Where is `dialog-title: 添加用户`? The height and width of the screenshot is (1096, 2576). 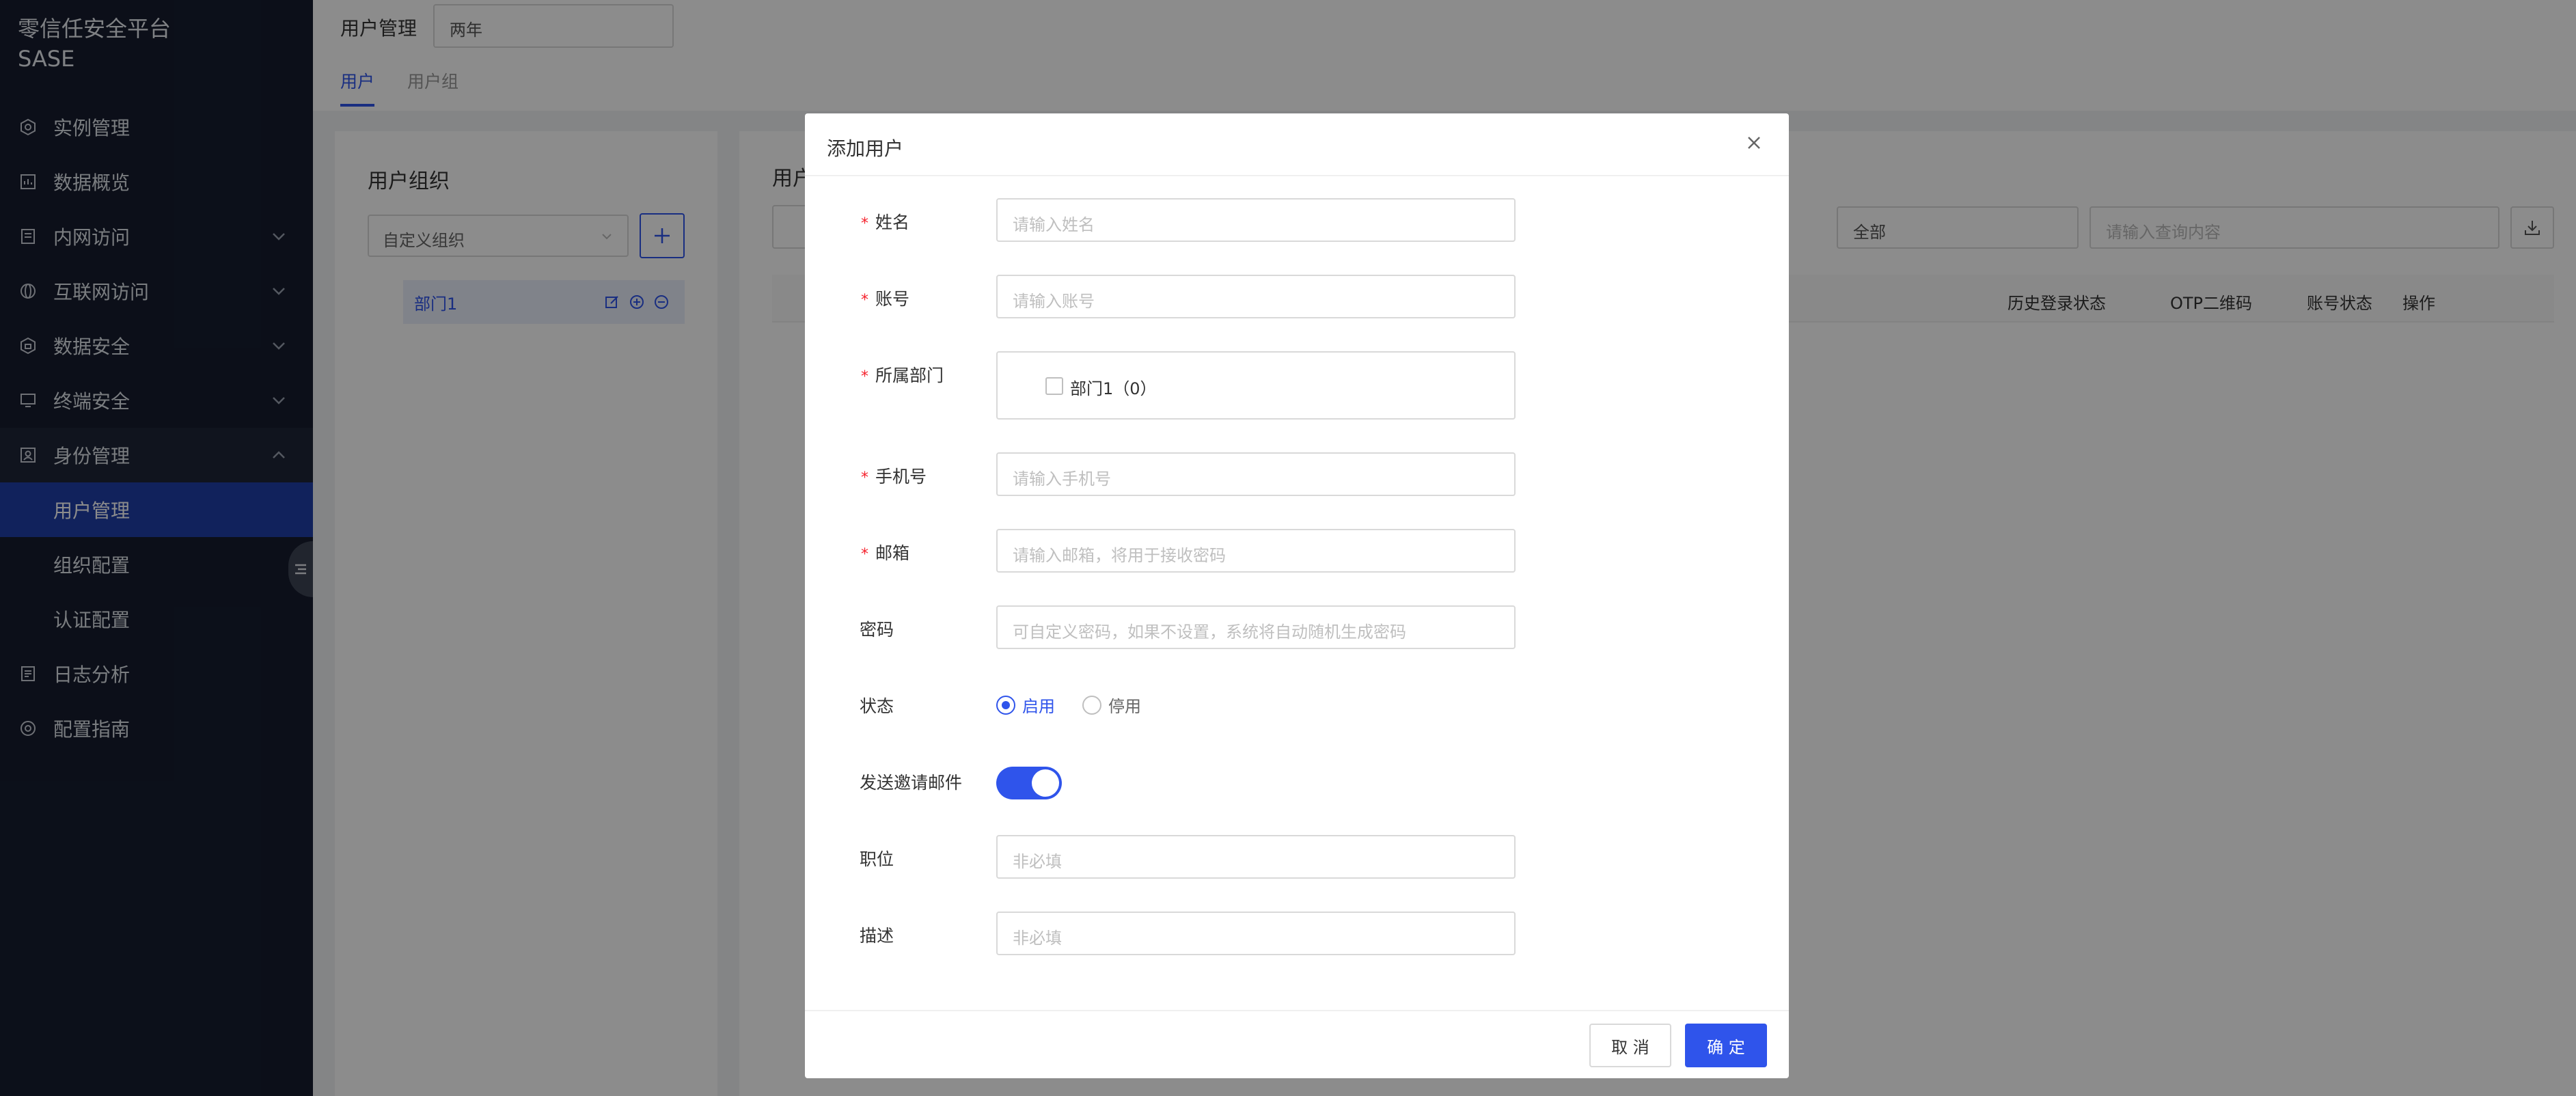 dialog-title: 添加用户 is located at coordinates (865, 148).